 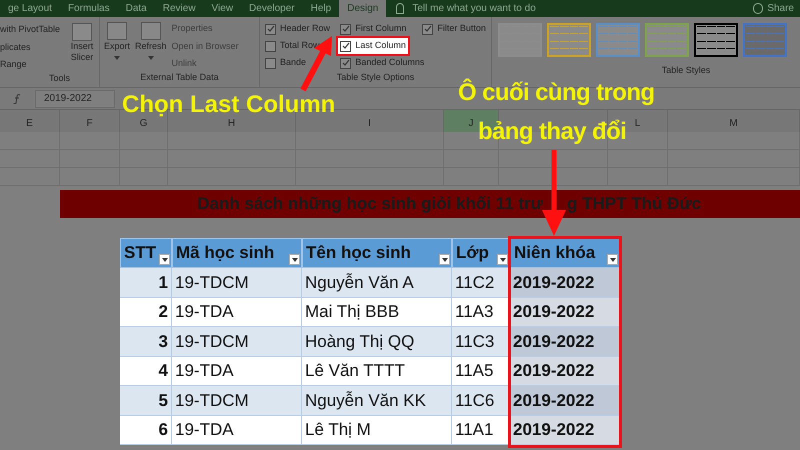 I want to click on table-cell: Hoàng Thị QQ, so click(x=377, y=341).